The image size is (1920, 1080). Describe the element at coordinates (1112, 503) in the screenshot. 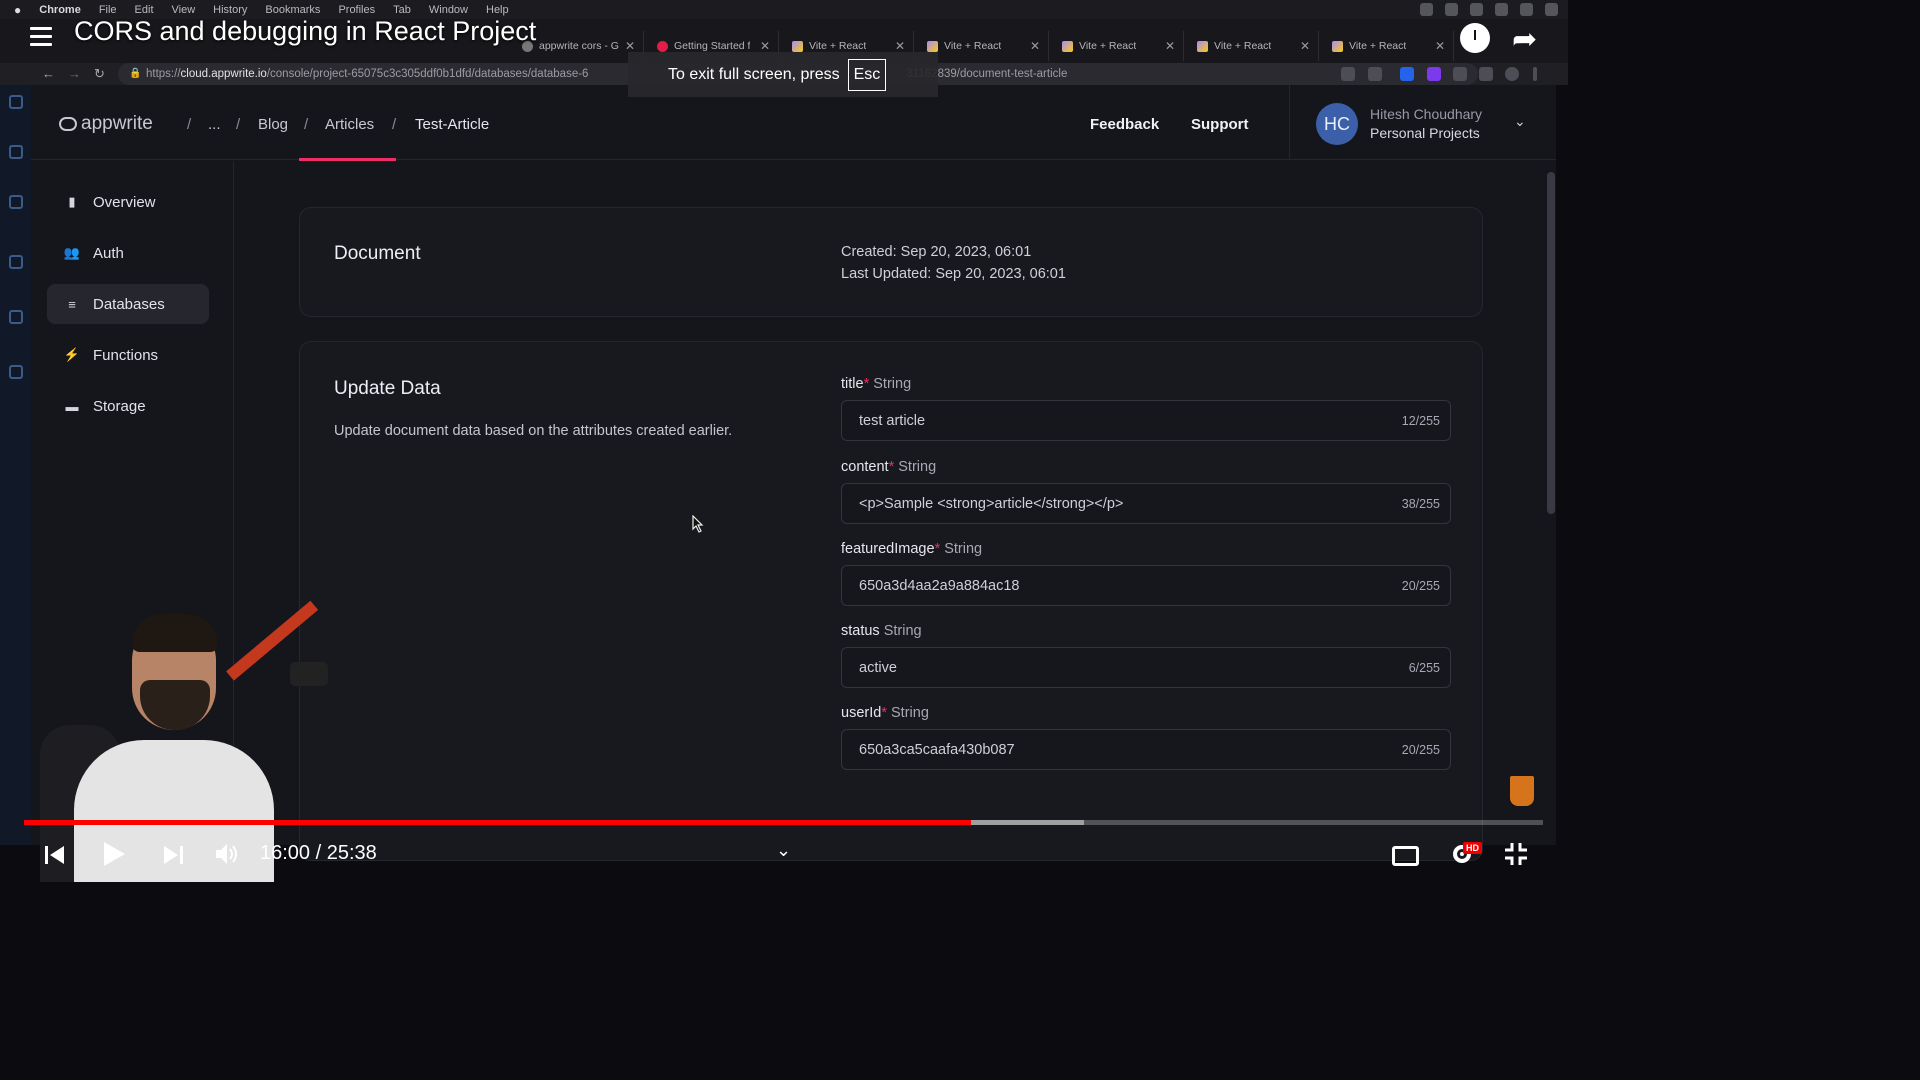

I see `content-input` at that location.